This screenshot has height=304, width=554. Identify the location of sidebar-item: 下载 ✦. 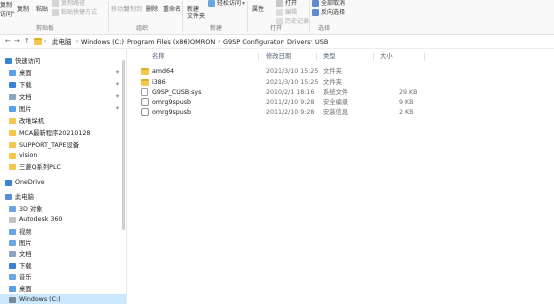
(63, 84).